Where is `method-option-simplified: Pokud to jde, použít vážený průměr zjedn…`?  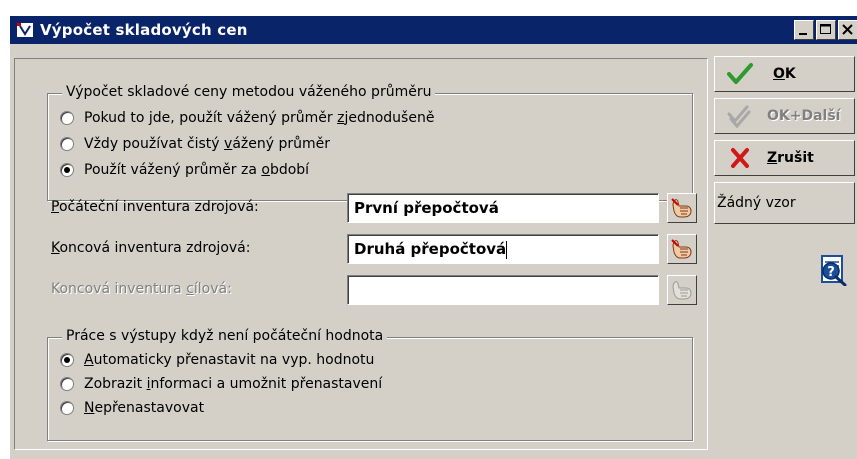
method-option-simplified: Pokud to jde, použít vážený průměr zjedn… is located at coordinates (247, 118).